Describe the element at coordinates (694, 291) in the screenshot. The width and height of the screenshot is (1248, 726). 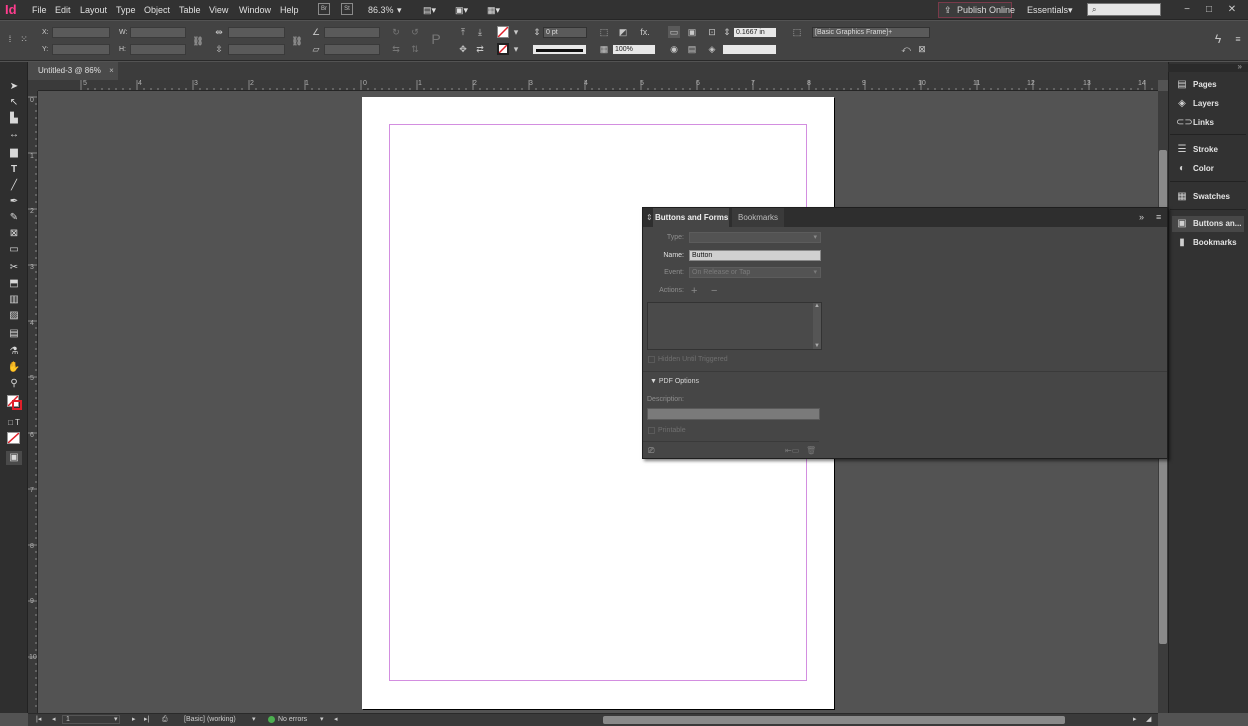
I see `add-action-icon: +` at that location.